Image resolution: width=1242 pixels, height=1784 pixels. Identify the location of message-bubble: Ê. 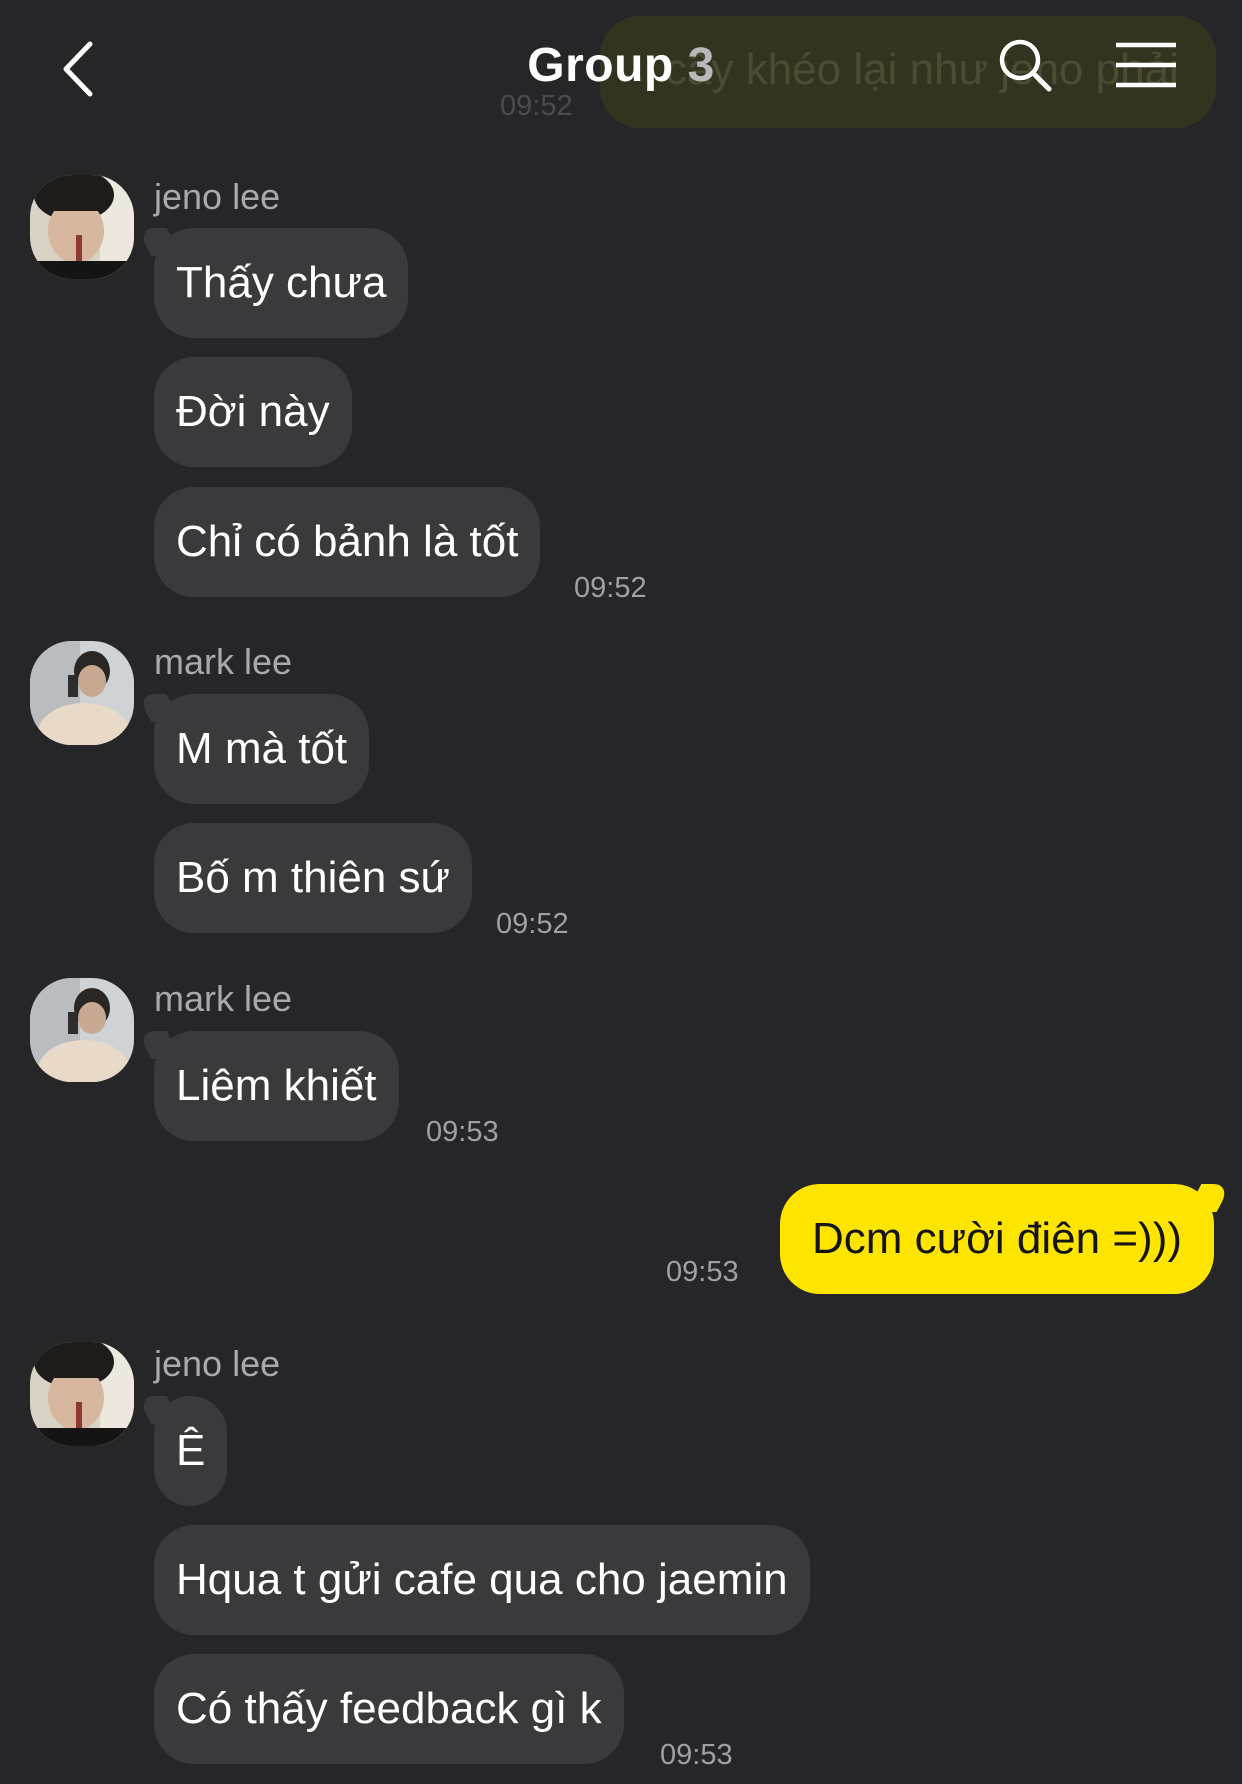
(191, 1451).